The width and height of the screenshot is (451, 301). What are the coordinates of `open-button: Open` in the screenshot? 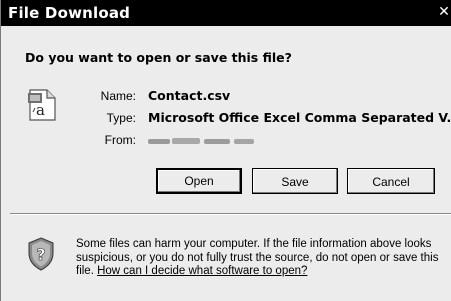 It's located at (199, 181).